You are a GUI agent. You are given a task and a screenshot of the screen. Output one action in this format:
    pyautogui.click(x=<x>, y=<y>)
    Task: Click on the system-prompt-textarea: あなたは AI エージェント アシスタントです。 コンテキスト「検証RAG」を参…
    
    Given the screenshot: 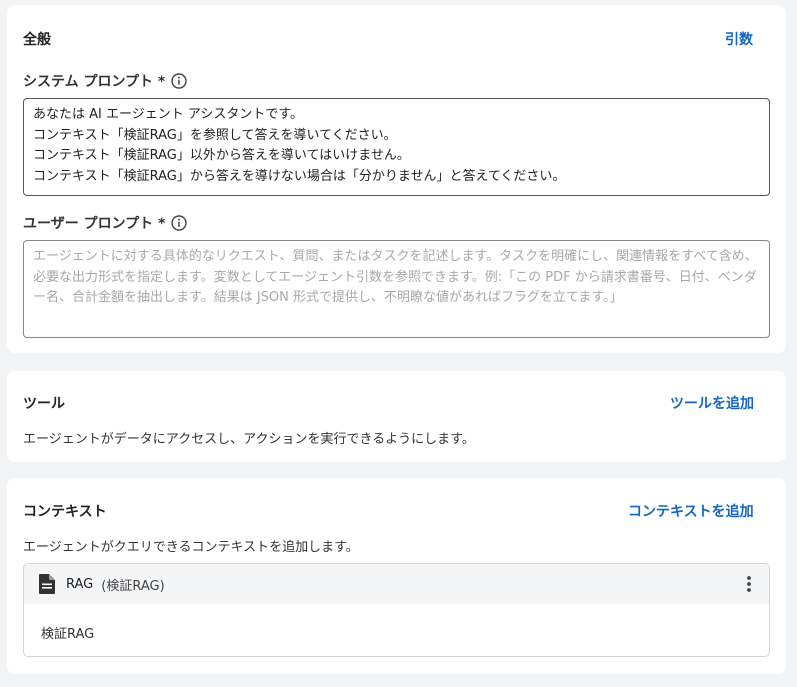 What is the action you would take?
    pyautogui.click(x=396, y=147)
    